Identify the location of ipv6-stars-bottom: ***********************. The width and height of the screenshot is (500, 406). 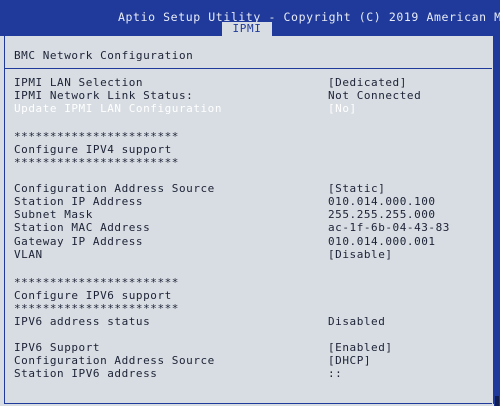
(96, 308).